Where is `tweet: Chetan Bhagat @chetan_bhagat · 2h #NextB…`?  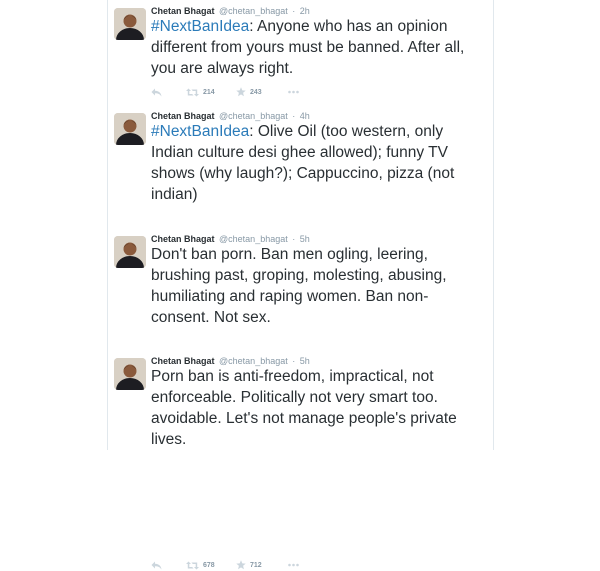
tweet: Chetan Bhagat @chetan_bhagat · 2h #NextB… is located at coordinates (300, 53).